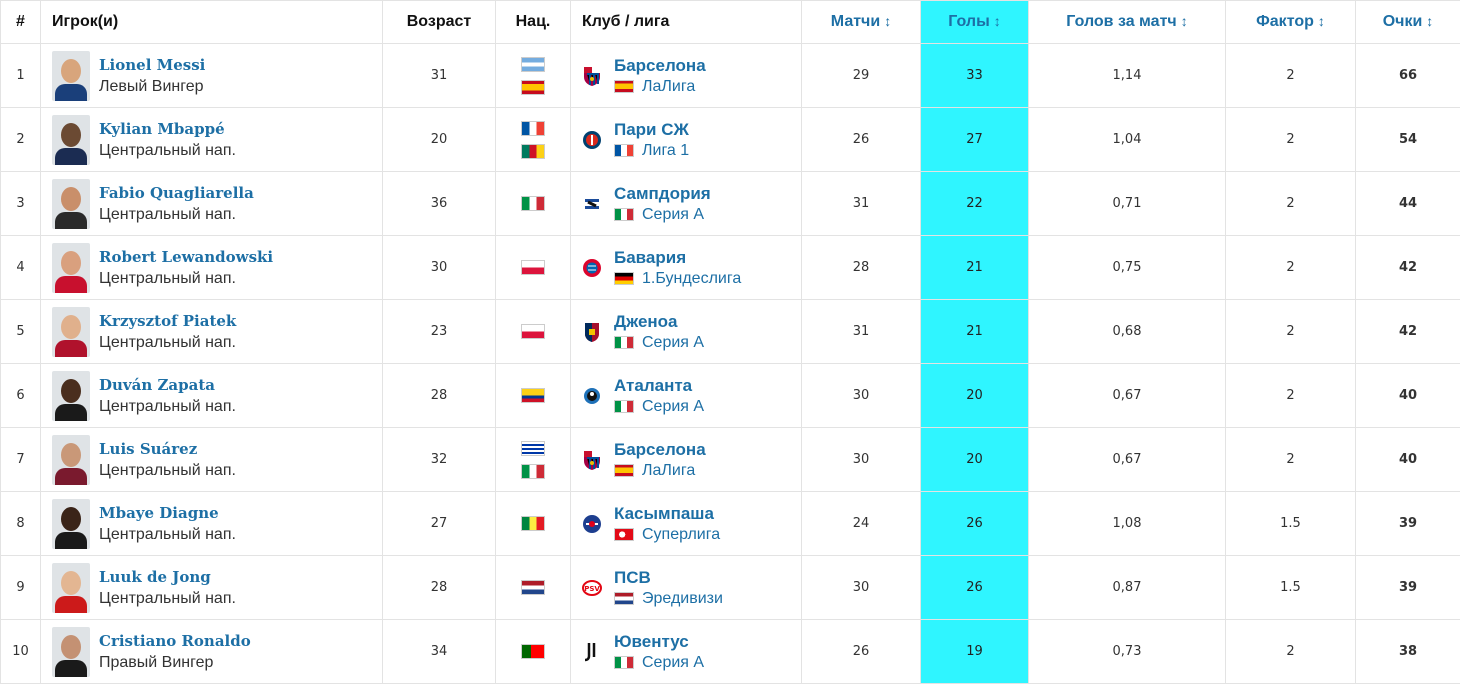 This screenshot has height=684, width=1460. What do you see at coordinates (861, 268) in the screenshot?
I see `matches-cell: 28` at bounding box center [861, 268].